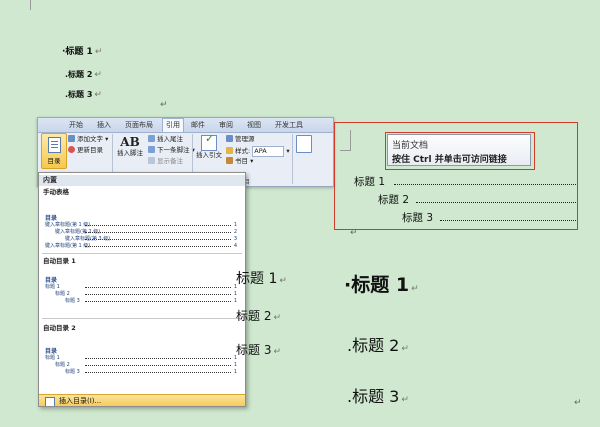 This screenshot has height=427, width=600. Describe the element at coordinates (141, 287) in the screenshot. I see `gallery-auto1-line: 标题 11` at that location.